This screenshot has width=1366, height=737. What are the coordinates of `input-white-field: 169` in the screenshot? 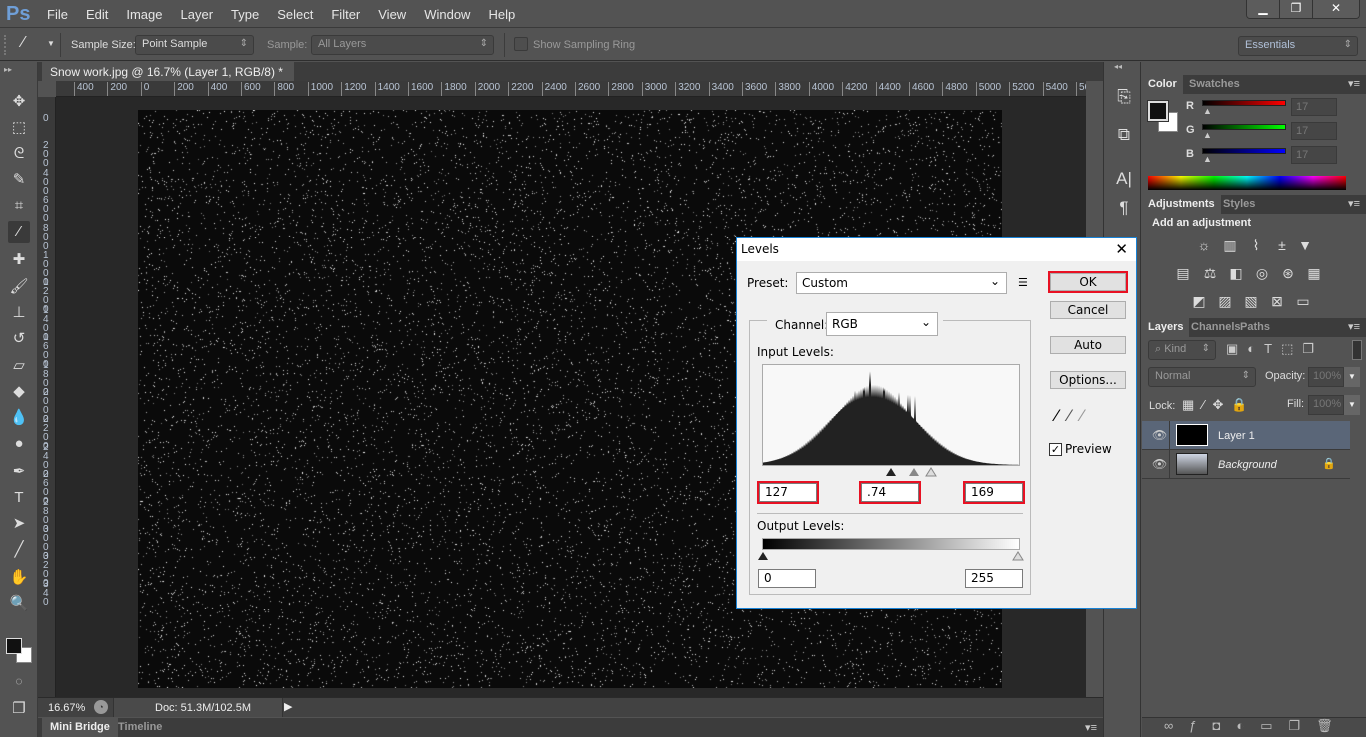 It's located at (994, 492).